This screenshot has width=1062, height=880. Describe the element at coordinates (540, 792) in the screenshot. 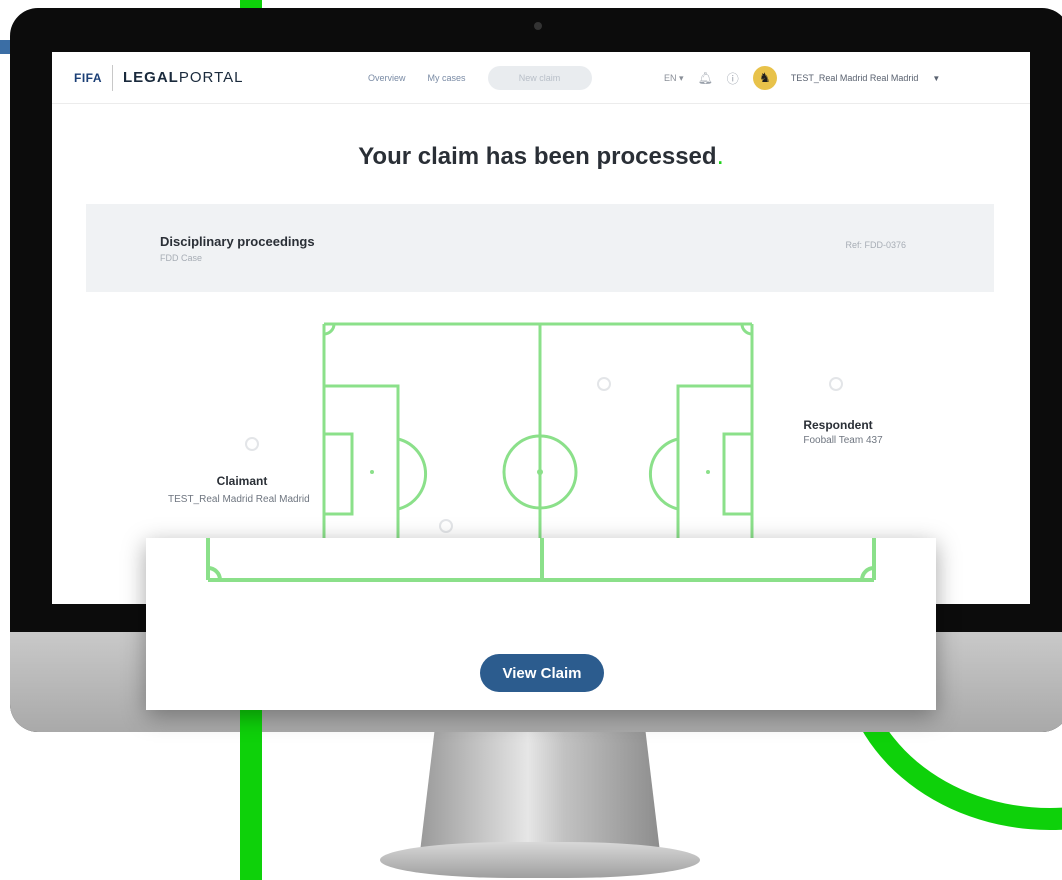

I see `monitor-stand` at that location.